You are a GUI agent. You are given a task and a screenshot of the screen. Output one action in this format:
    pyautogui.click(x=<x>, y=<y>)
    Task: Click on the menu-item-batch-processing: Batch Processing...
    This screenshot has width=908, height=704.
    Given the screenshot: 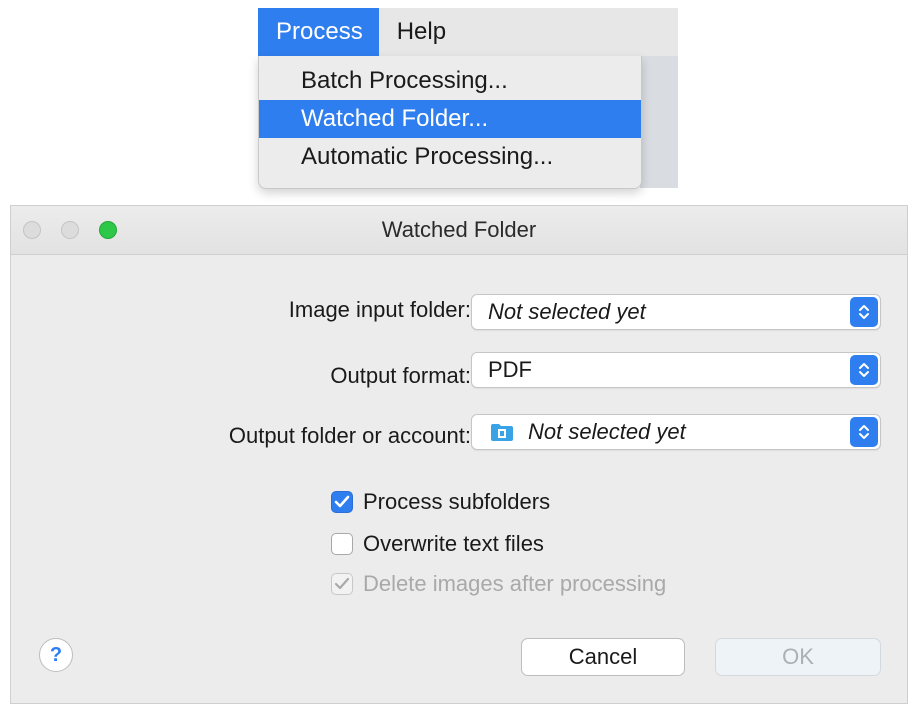 What is the action you would take?
    pyautogui.click(x=450, y=81)
    